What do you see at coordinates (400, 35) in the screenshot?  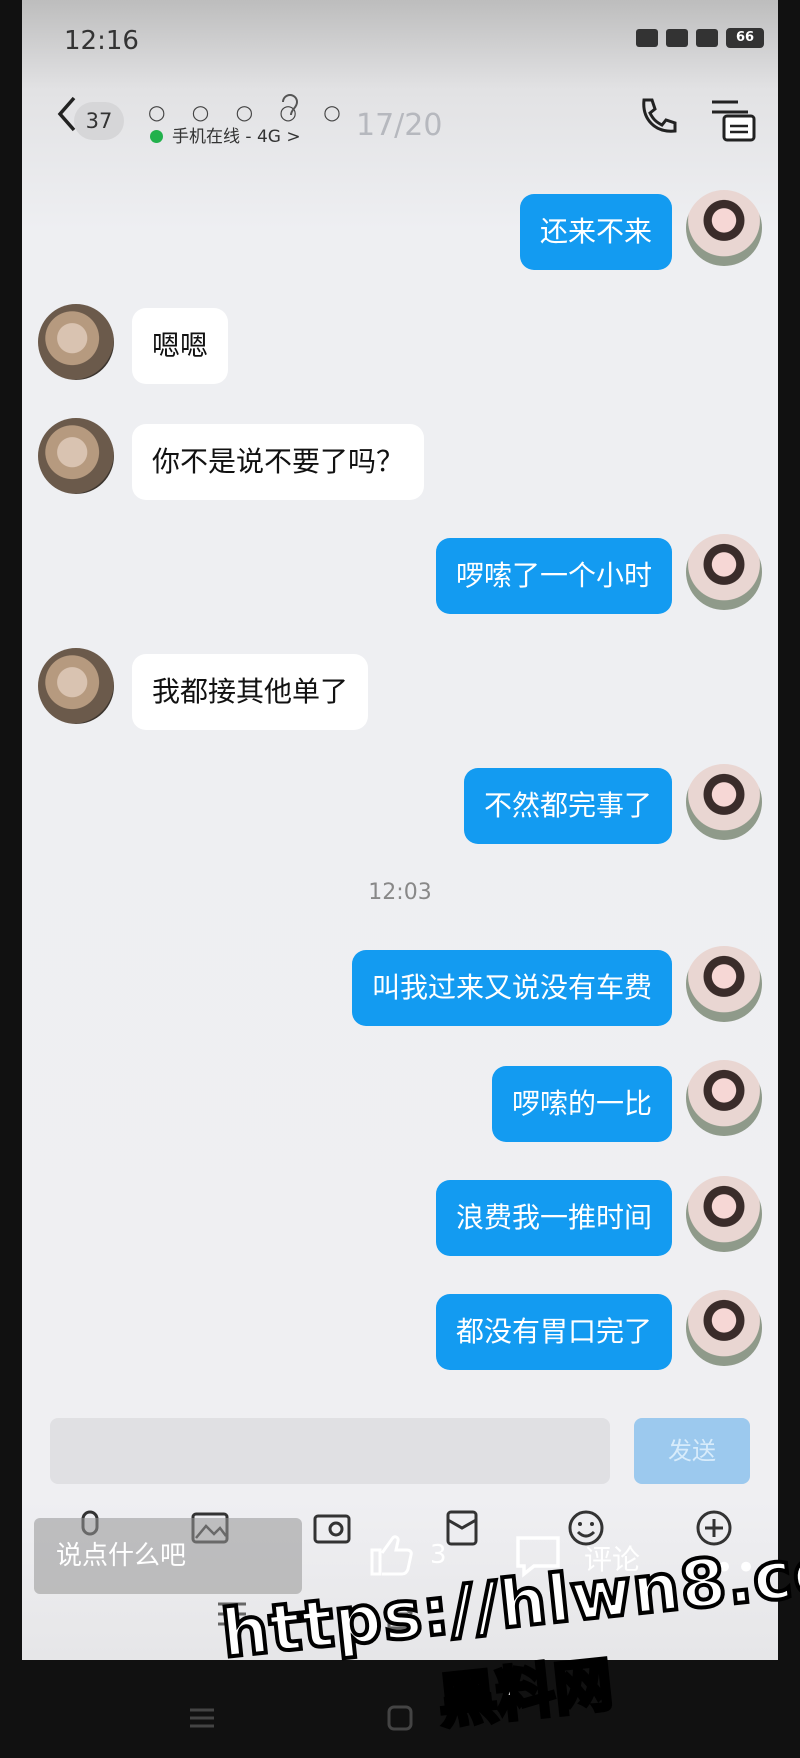 I see `status-bar: 12:16 66` at bounding box center [400, 35].